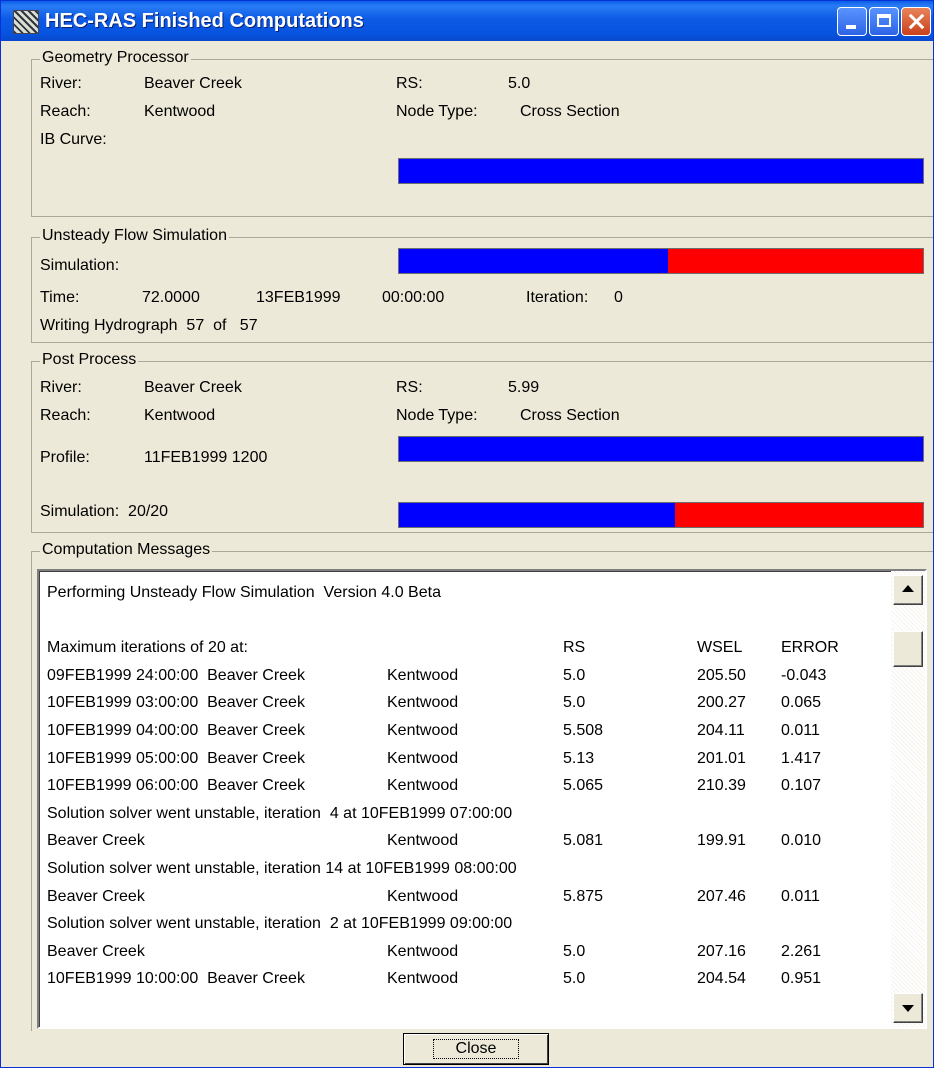 Image resolution: width=934 pixels, height=1068 pixels. What do you see at coordinates (557, 297) in the screenshot?
I see `iteration-label: Iteration:` at bounding box center [557, 297].